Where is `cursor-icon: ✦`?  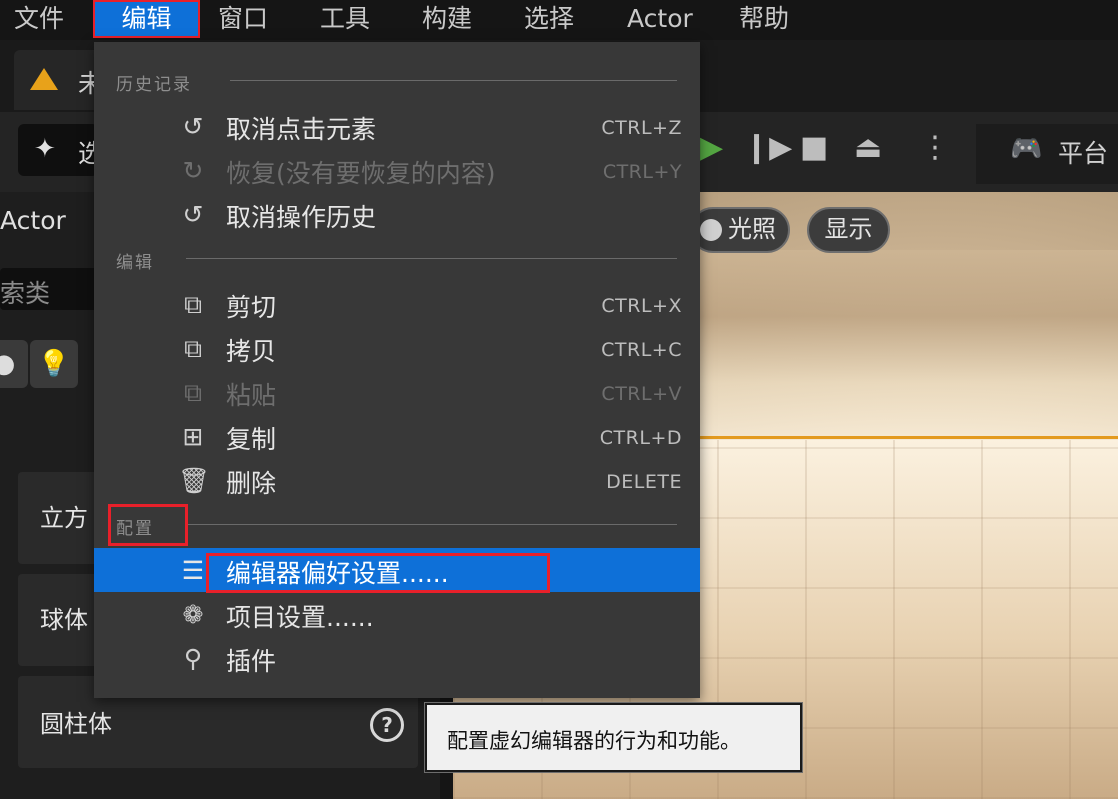
cursor-icon: ✦ is located at coordinates (45, 149).